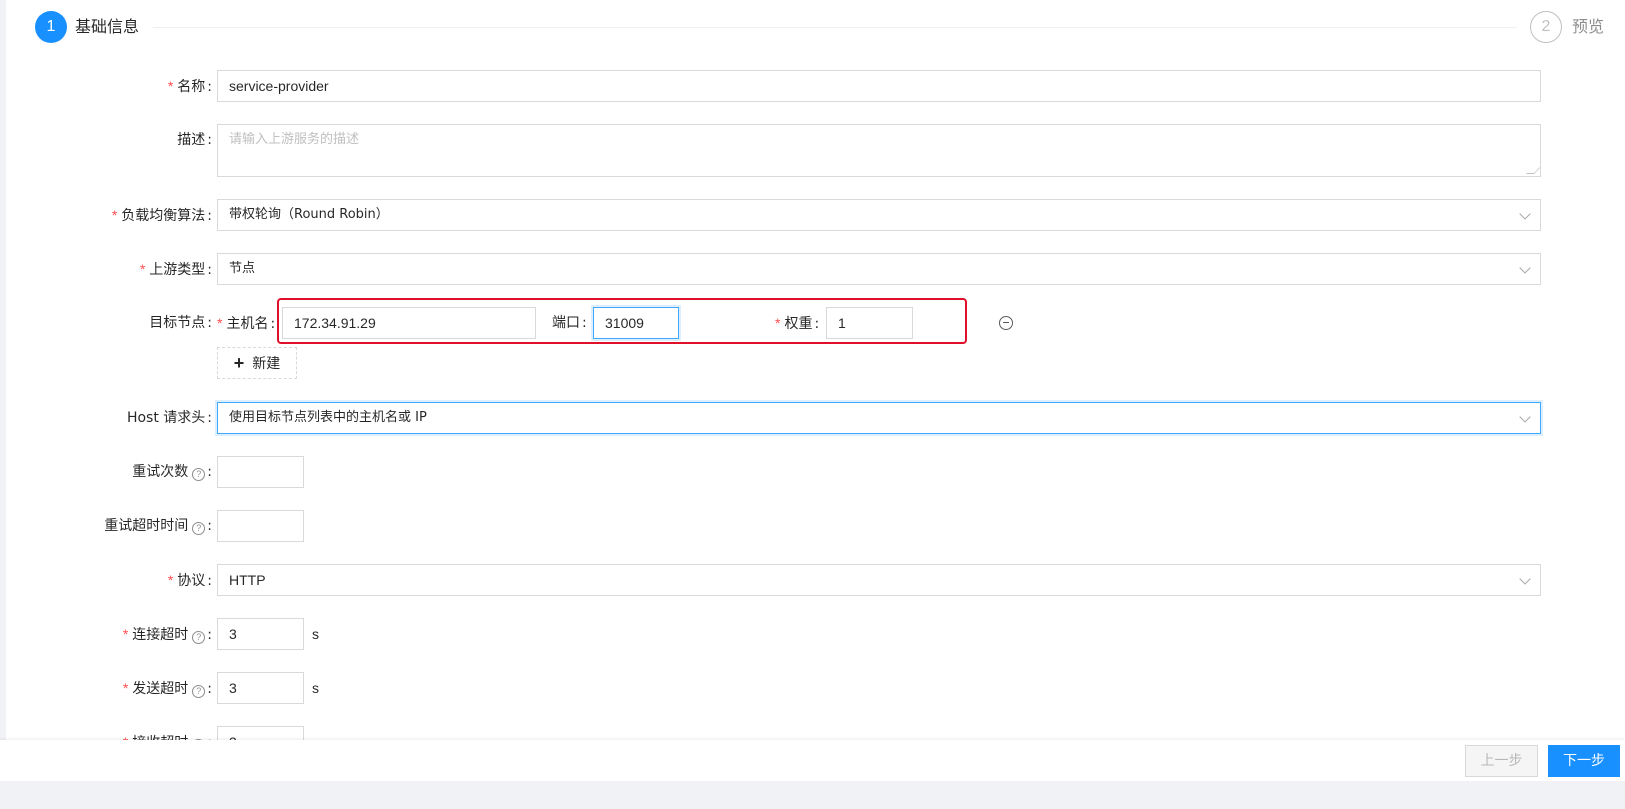 This screenshot has height=809, width=1625. Describe the element at coordinates (158, 526) in the screenshot. I see `retry-timeout-label: 重试超时时间?:` at that location.